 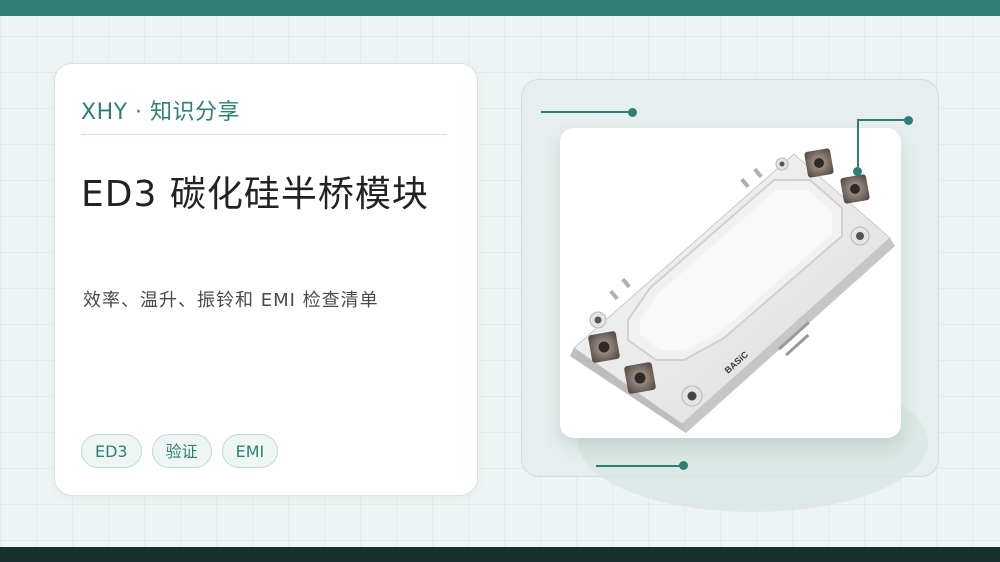 What do you see at coordinates (255, 194) in the screenshot?
I see `page-title: ED3 碳化硅半桥模块` at bounding box center [255, 194].